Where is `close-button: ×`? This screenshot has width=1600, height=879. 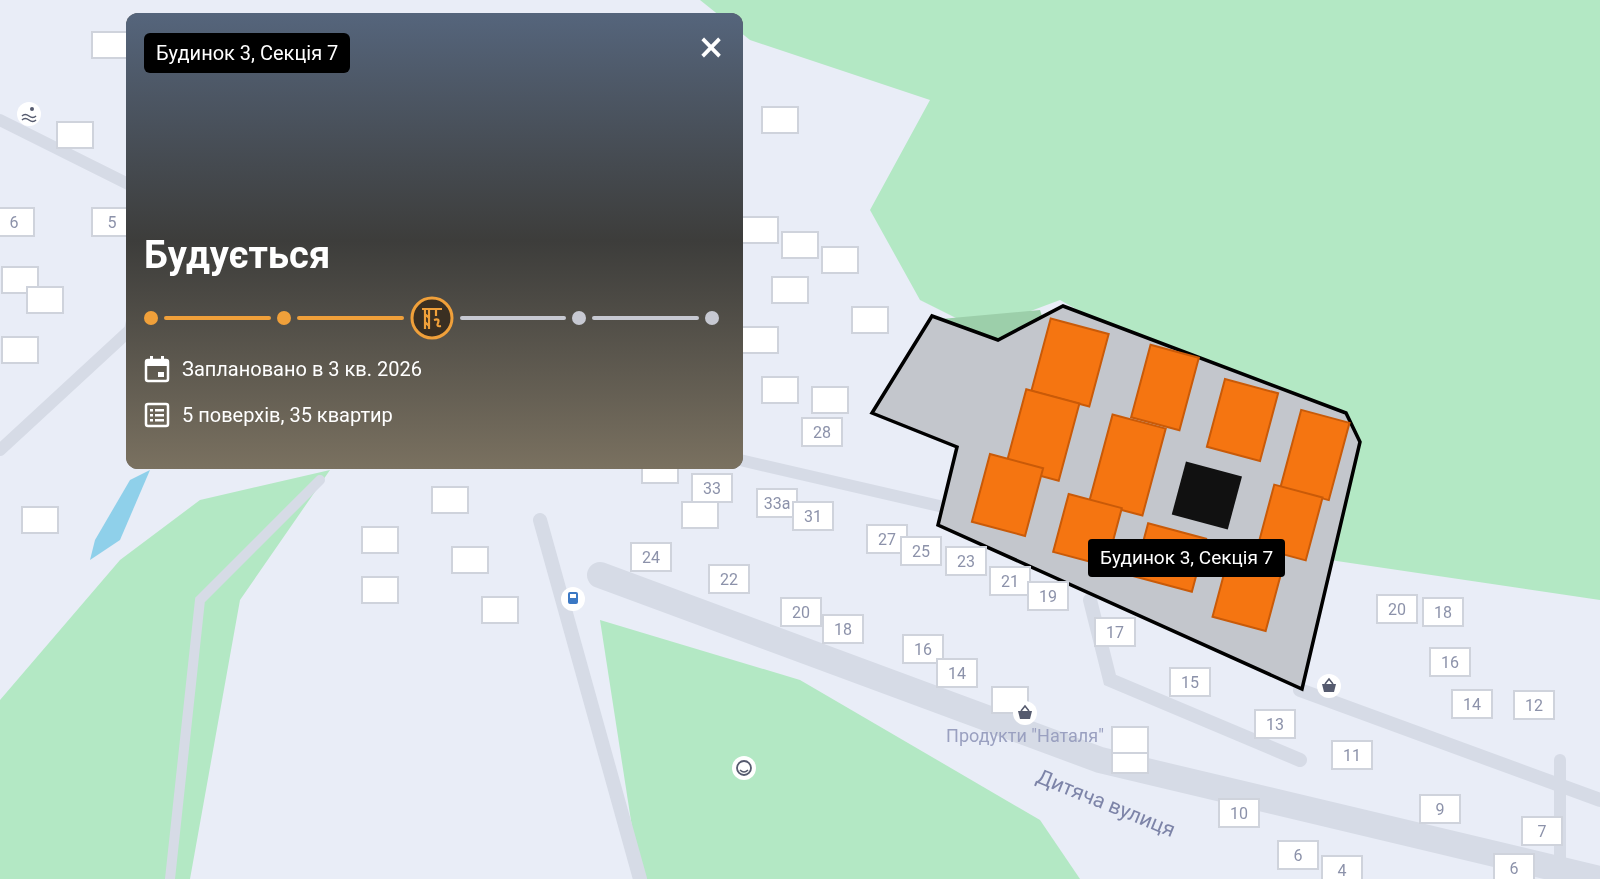 close-button: × is located at coordinates (711, 47).